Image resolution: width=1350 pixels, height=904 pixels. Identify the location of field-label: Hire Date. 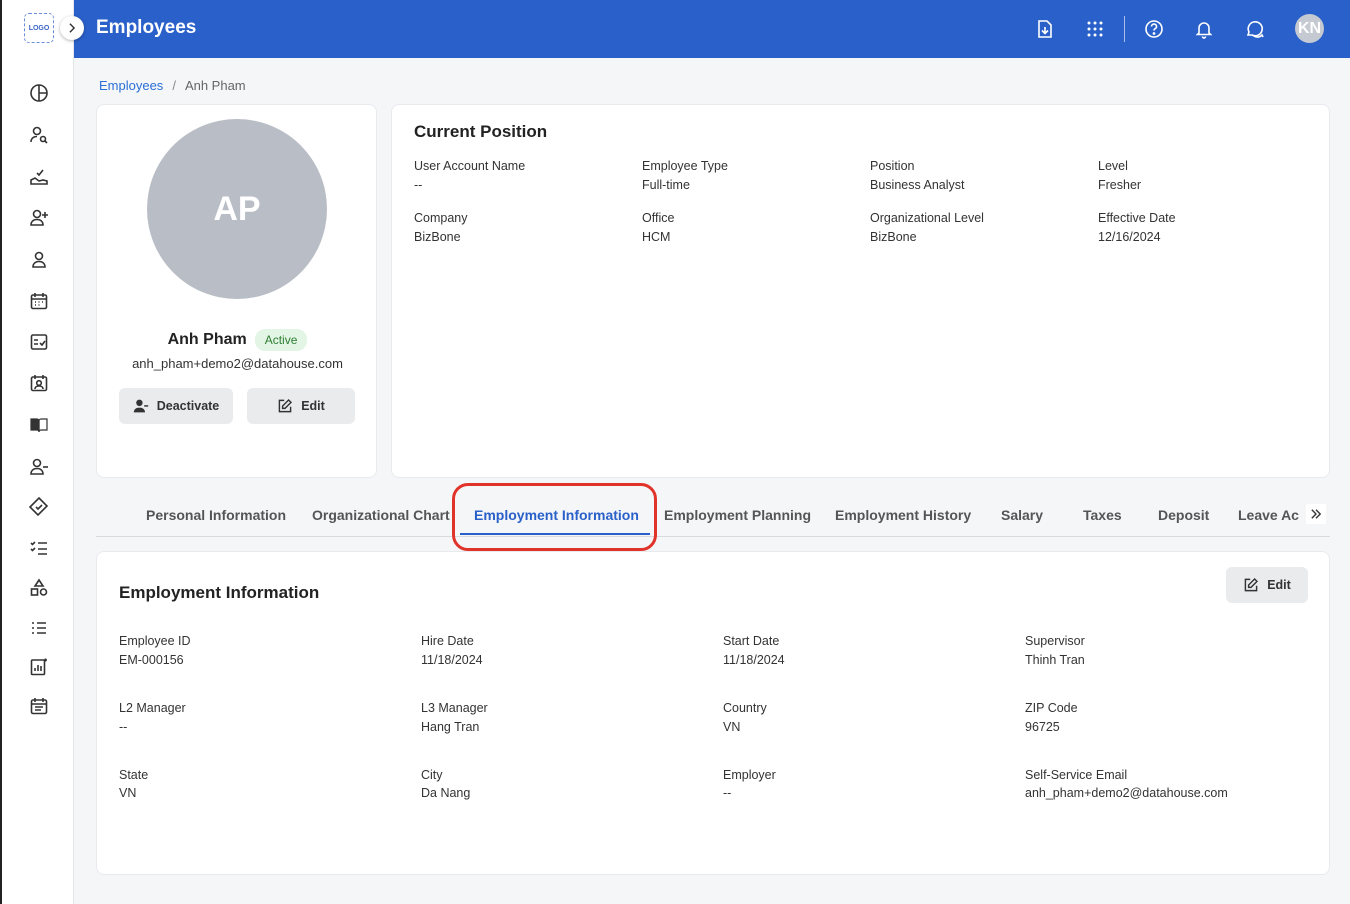
(447, 641).